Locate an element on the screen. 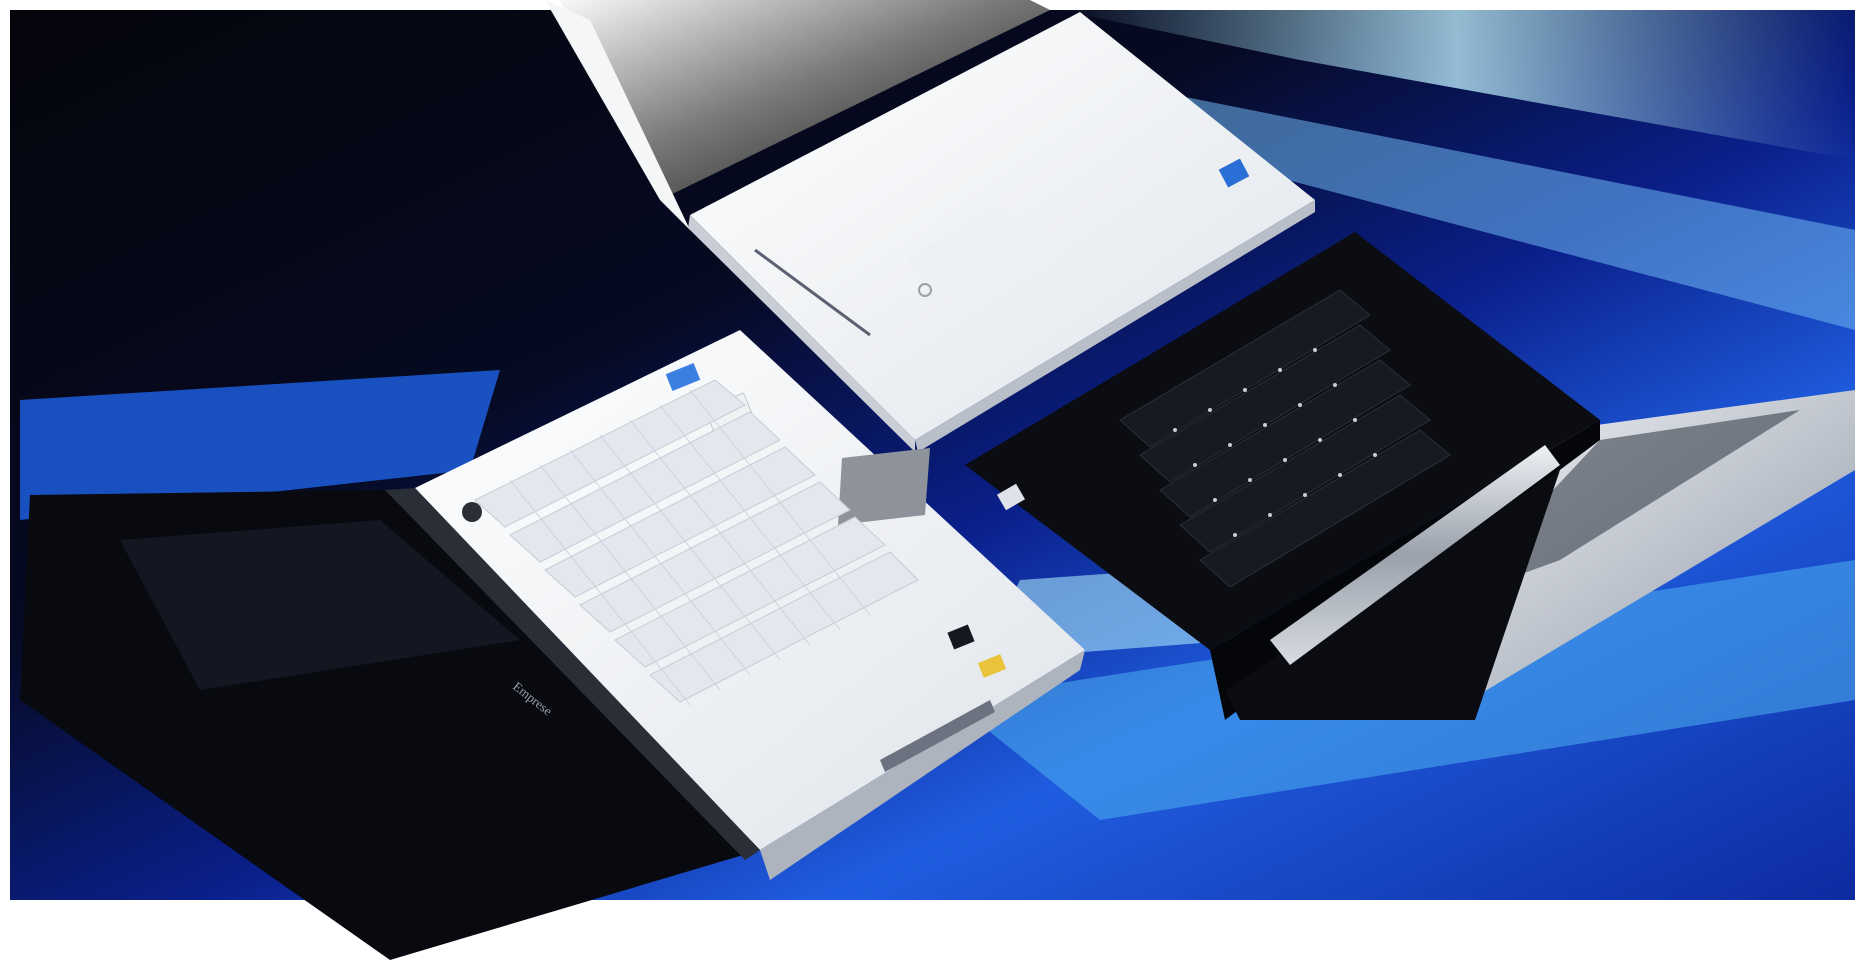 This screenshot has width=1860, height=960. gateway-logo is located at coordinates (472, 512).